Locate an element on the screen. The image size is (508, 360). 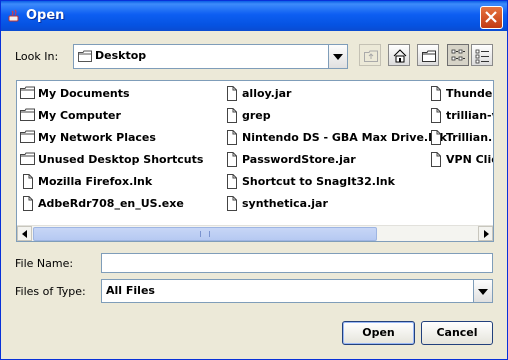
scroll-thumb is located at coordinates (205, 234).